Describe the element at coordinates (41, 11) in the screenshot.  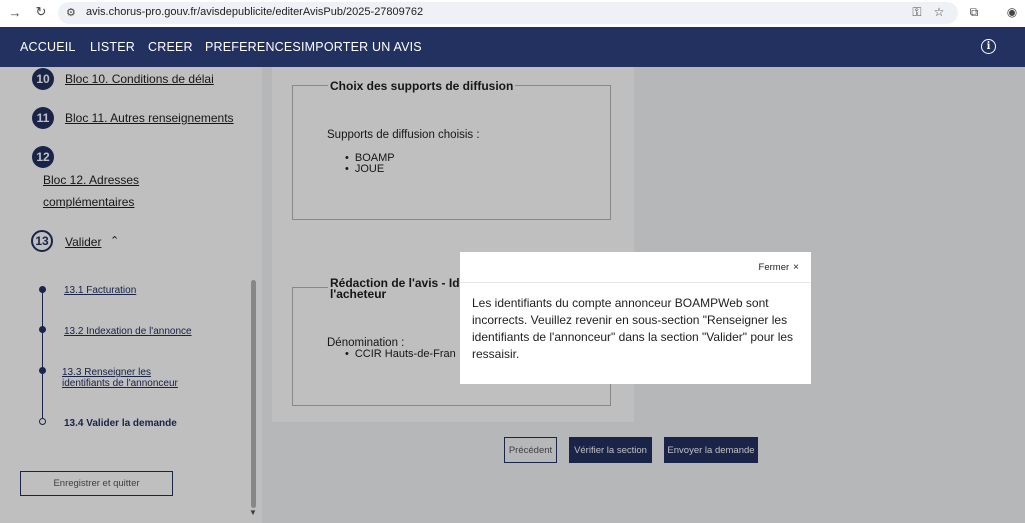
I see `reload-icon: ↻` at that location.